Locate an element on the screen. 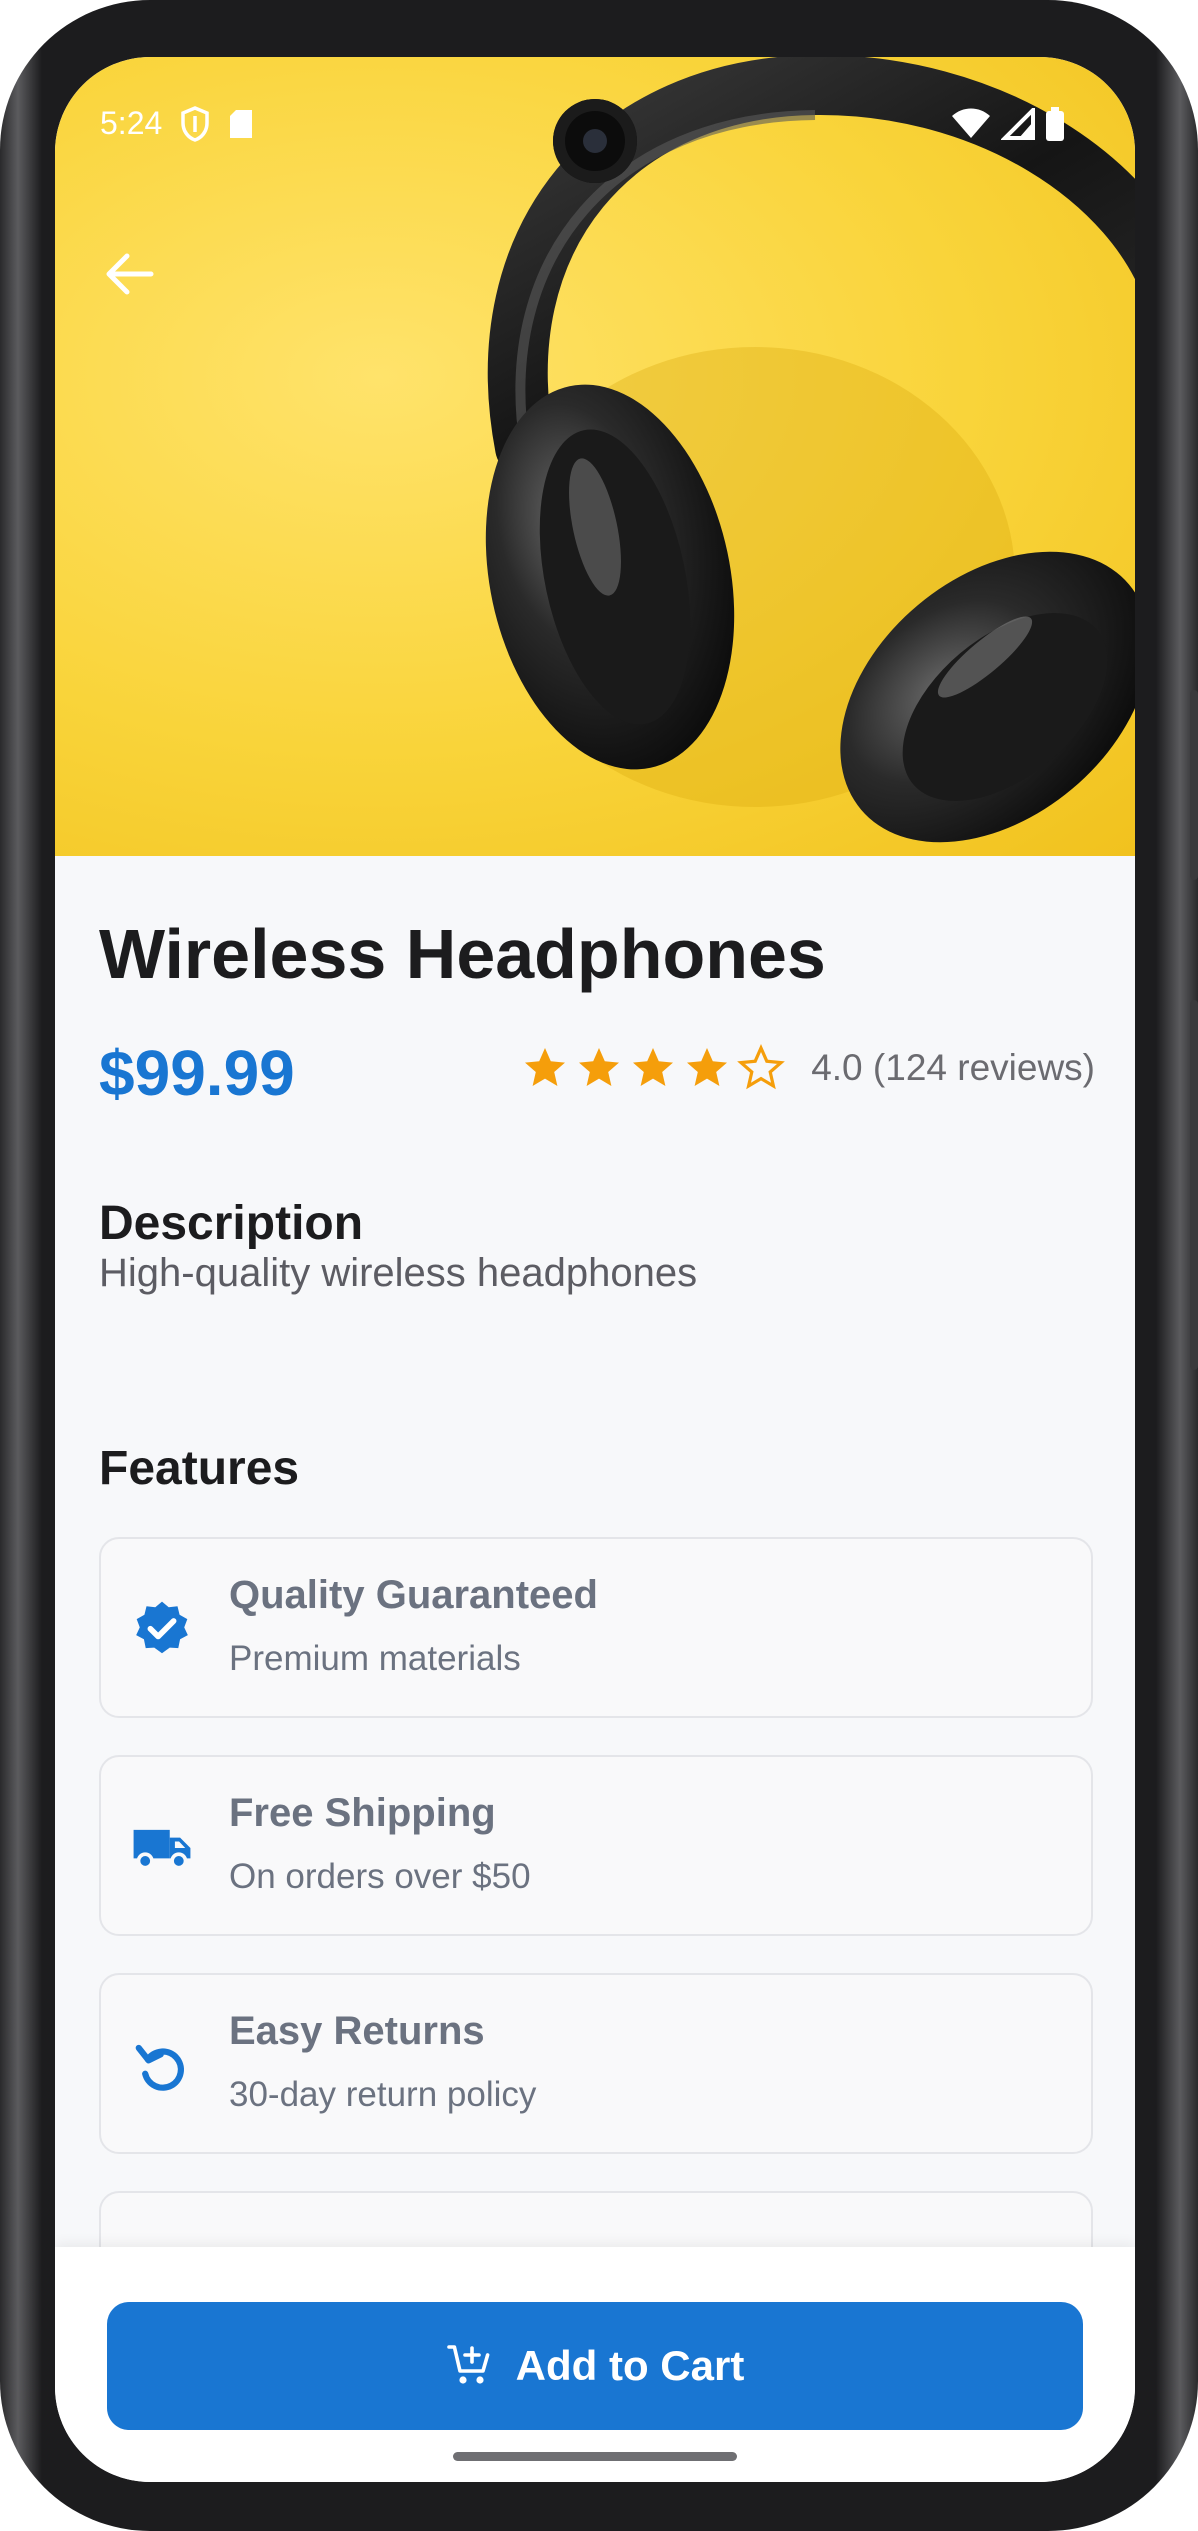 This screenshot has height=2531, width=1198. feature-card: Easy Returns 30-day return policy is located at coordinates (596, 2063).